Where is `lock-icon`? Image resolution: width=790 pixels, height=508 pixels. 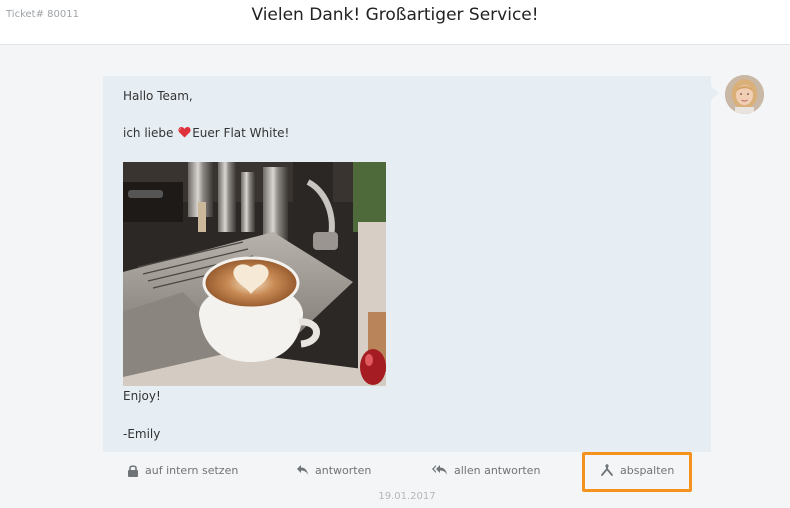
lock-icon is located at coordinates (133, 470).